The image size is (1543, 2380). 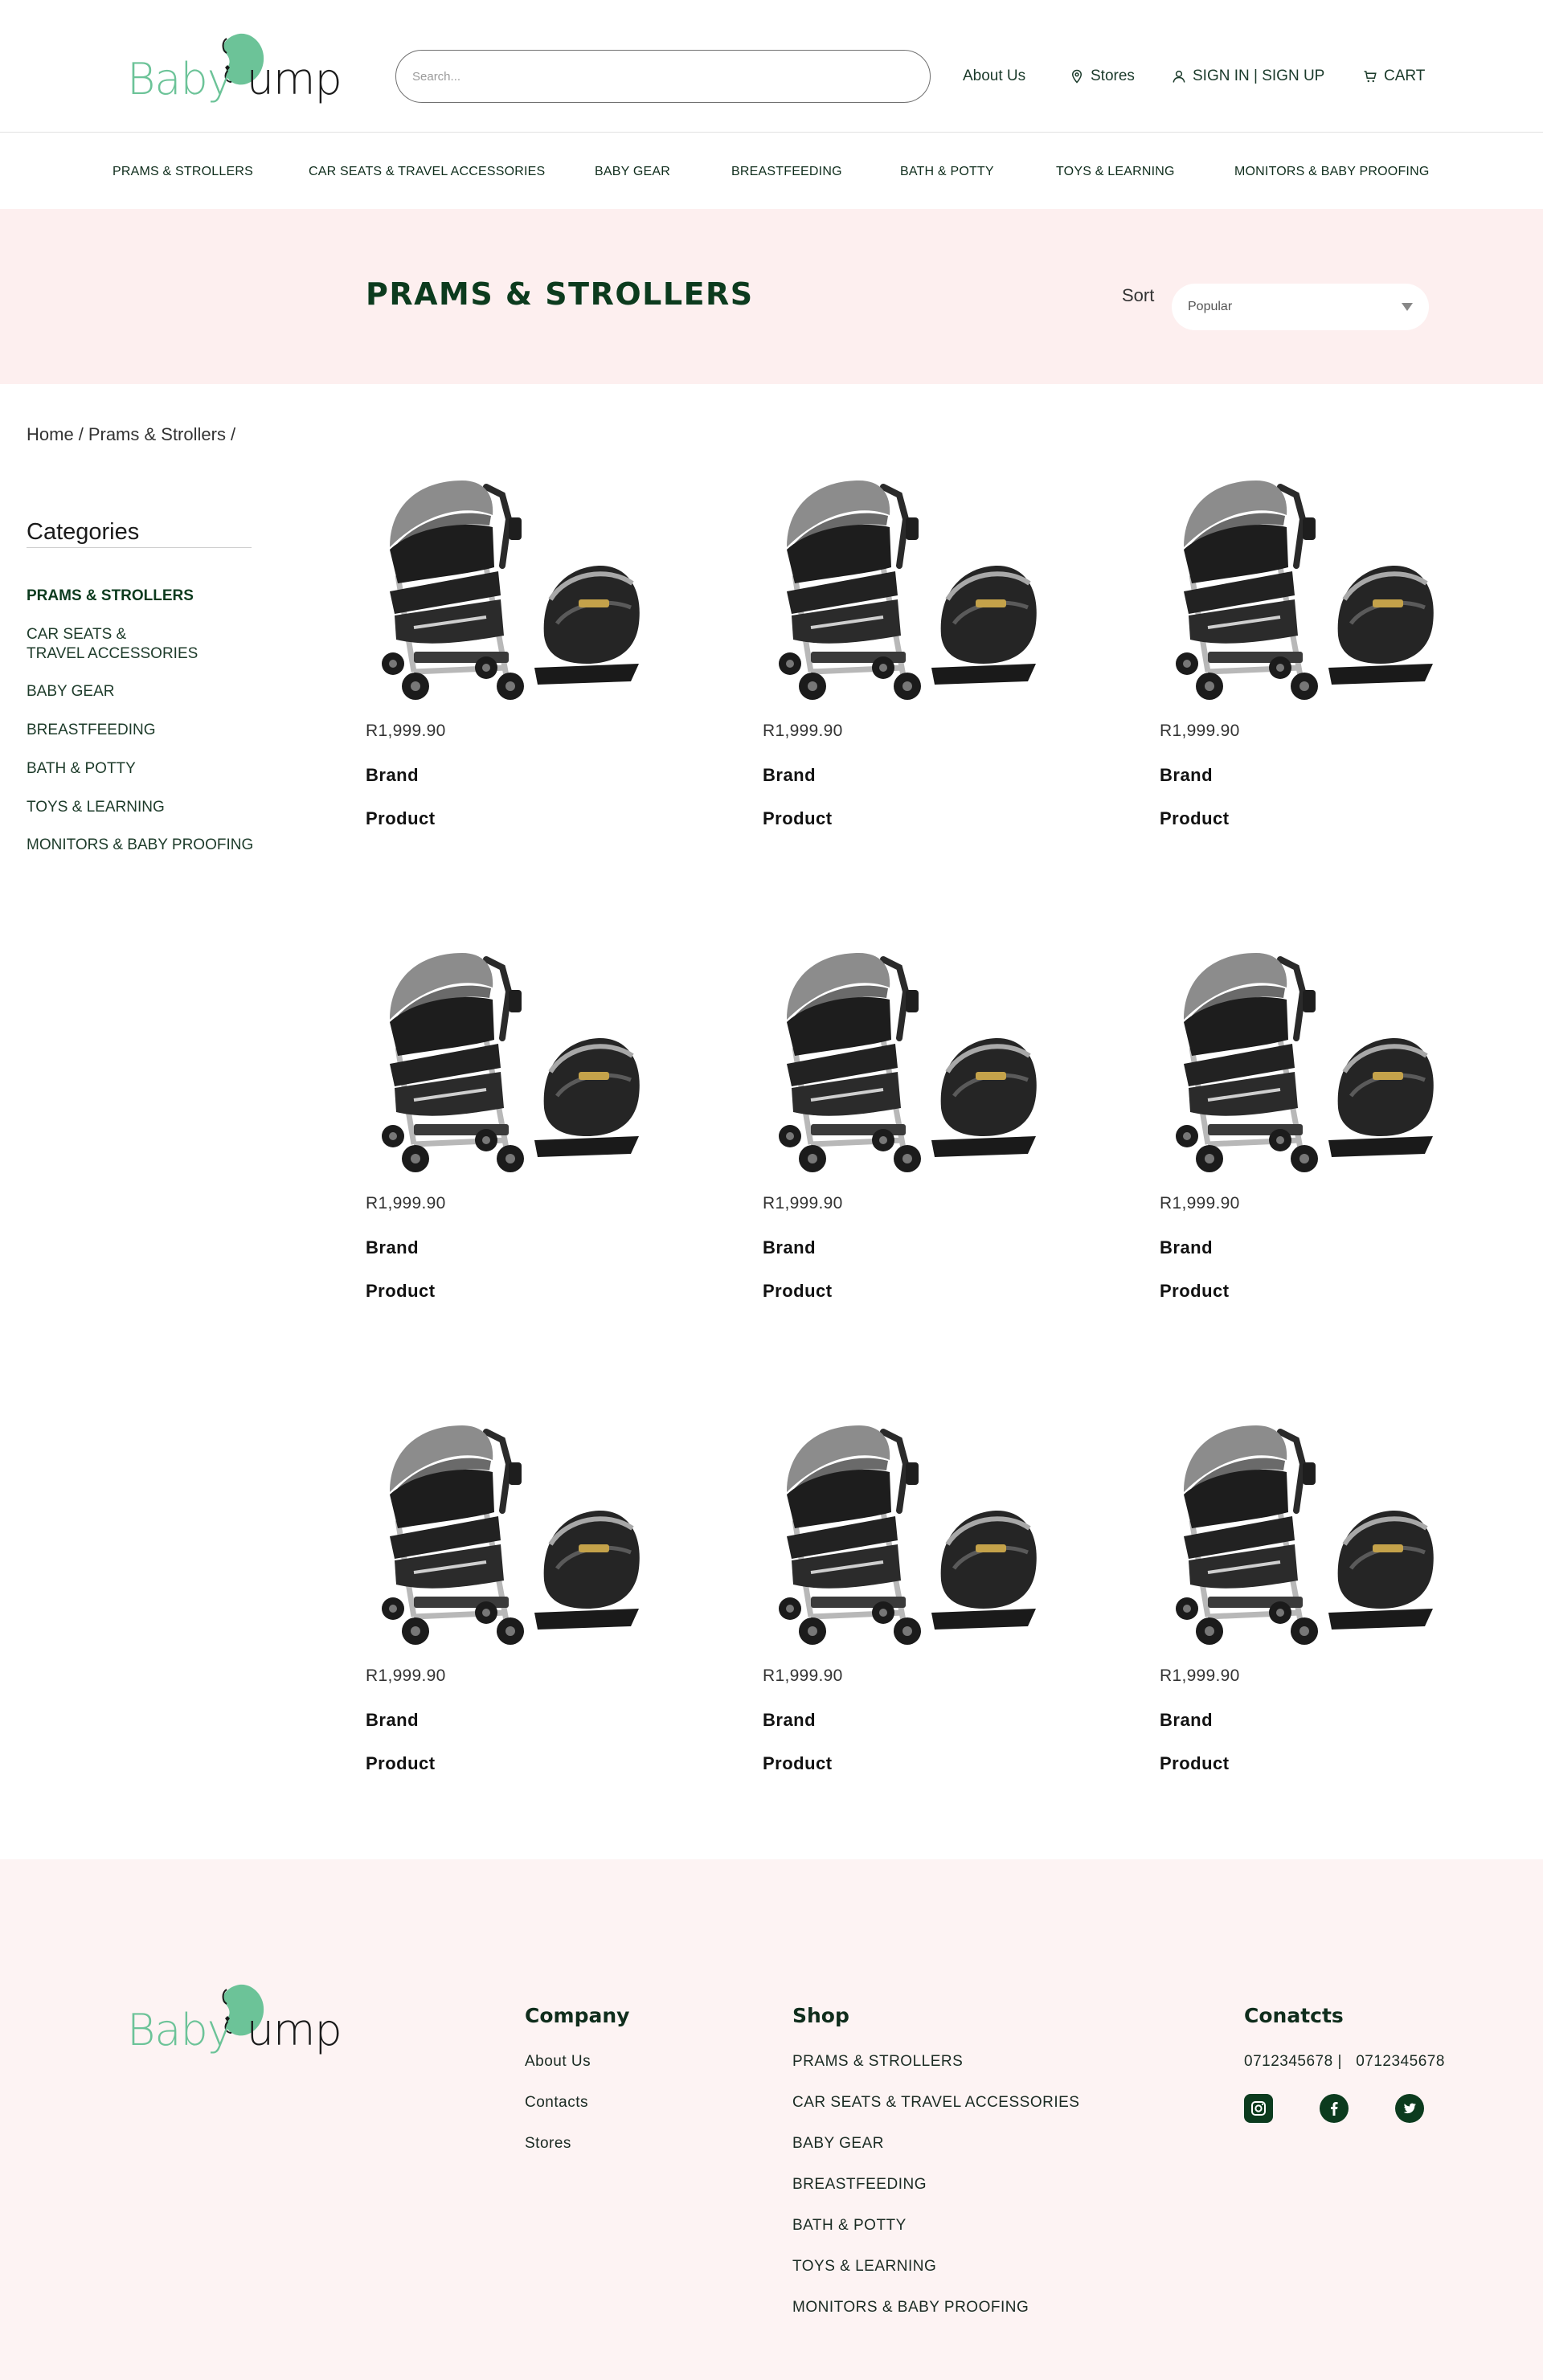 What do you see at coordinates (771, 297) in the screenshot?
I see `category-hero: PRAMS & STROLLERS Sort Popular` at bounding box center [771, 297].